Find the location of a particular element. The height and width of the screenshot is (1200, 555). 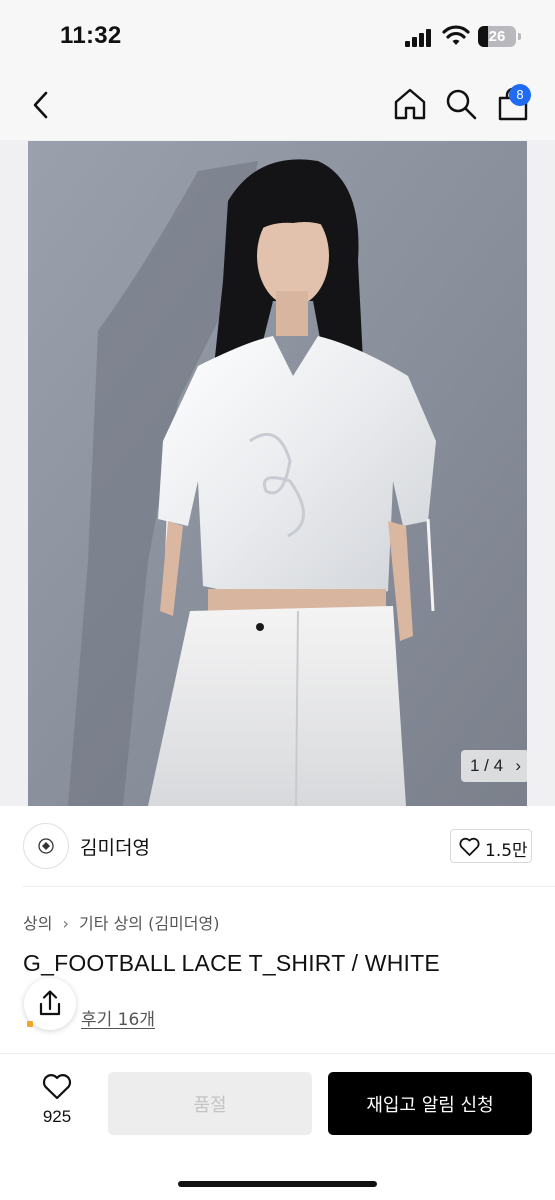

brand-like-count: 1.5만 is located at coordinates (506, 851).